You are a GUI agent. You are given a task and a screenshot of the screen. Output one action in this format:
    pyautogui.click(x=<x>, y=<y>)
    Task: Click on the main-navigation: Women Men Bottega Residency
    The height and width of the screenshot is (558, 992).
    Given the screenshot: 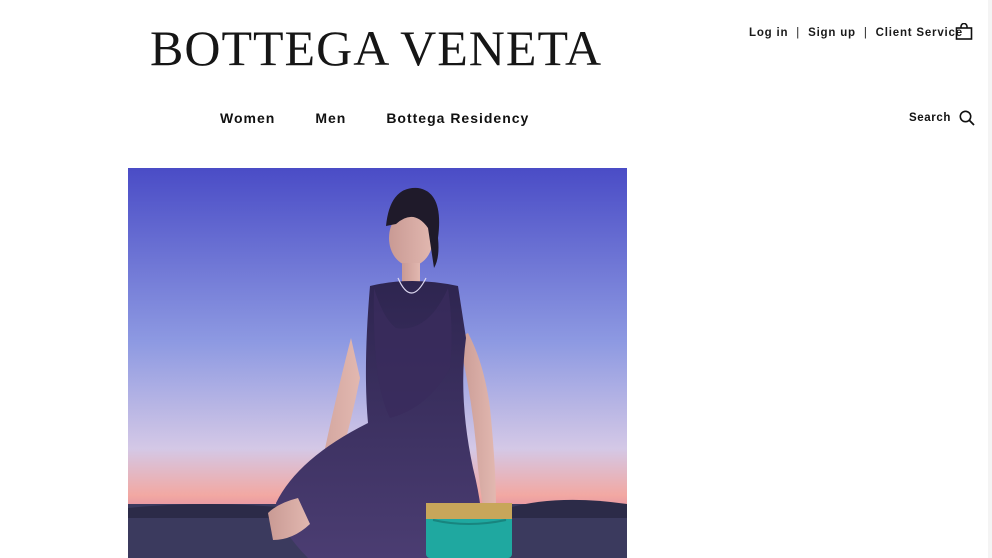 What is the action you would take?
    pyautogui.click(x=394, y=118)
    